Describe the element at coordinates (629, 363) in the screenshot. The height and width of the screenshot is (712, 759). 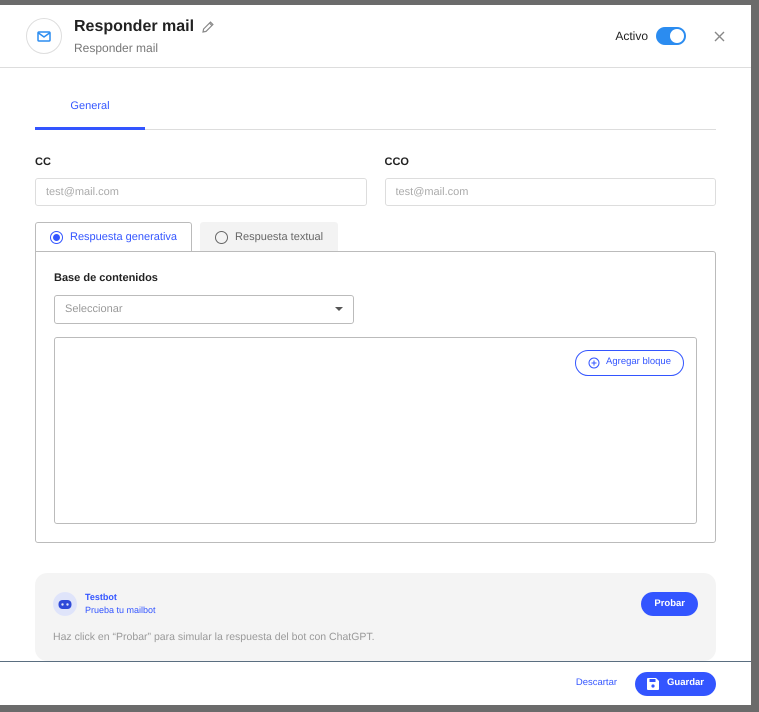
I see `add-block-button: Agregar bloque` at that location.